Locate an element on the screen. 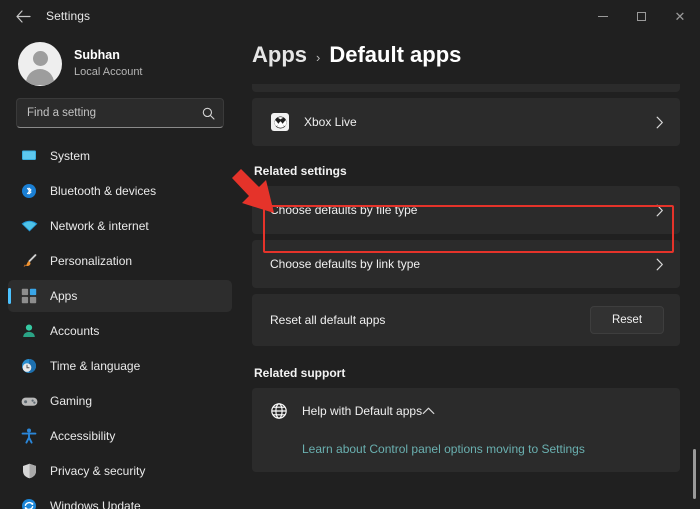 The image size is (700, 509). shield-icon is located at coordinates (29, 471).